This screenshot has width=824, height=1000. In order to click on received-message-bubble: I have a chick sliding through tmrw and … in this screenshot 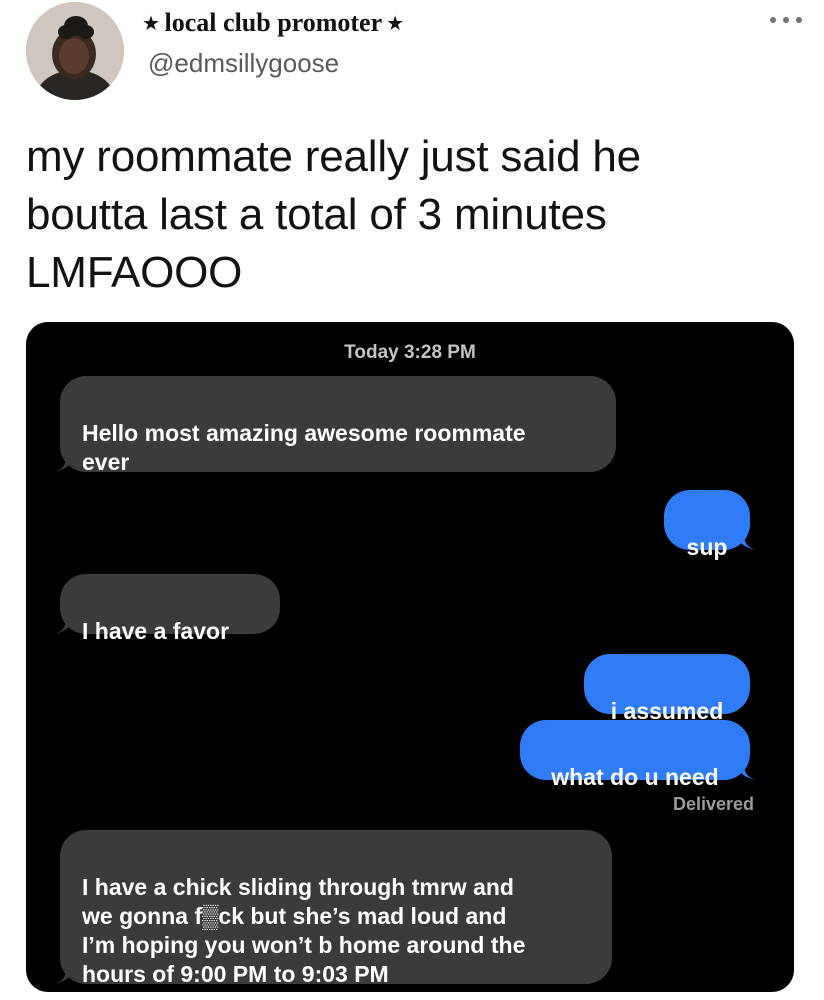, I will do `click(332, 908)`.